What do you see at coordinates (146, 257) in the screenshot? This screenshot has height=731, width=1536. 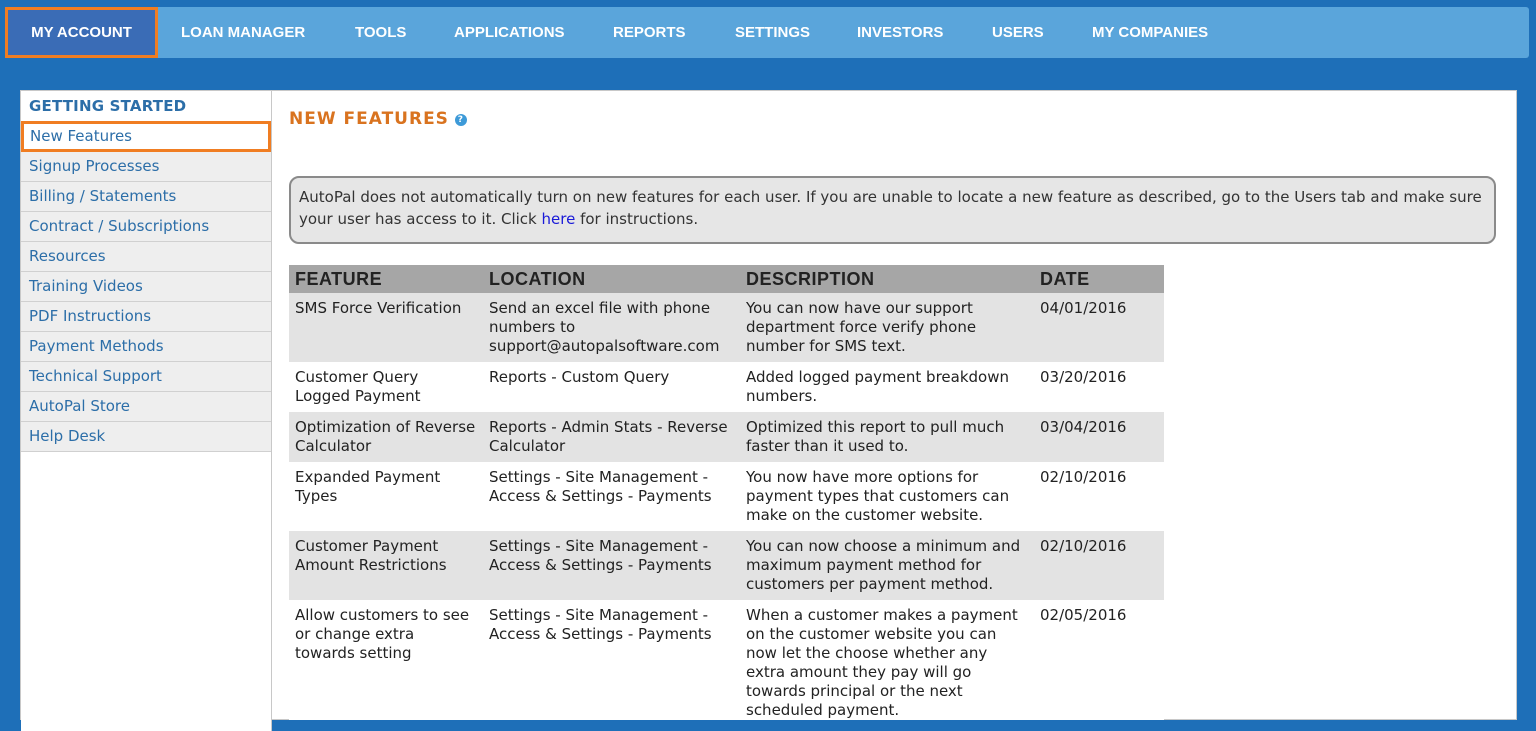 I see `sidebar-item-resources: Resources` at bounding box center [146, 257].